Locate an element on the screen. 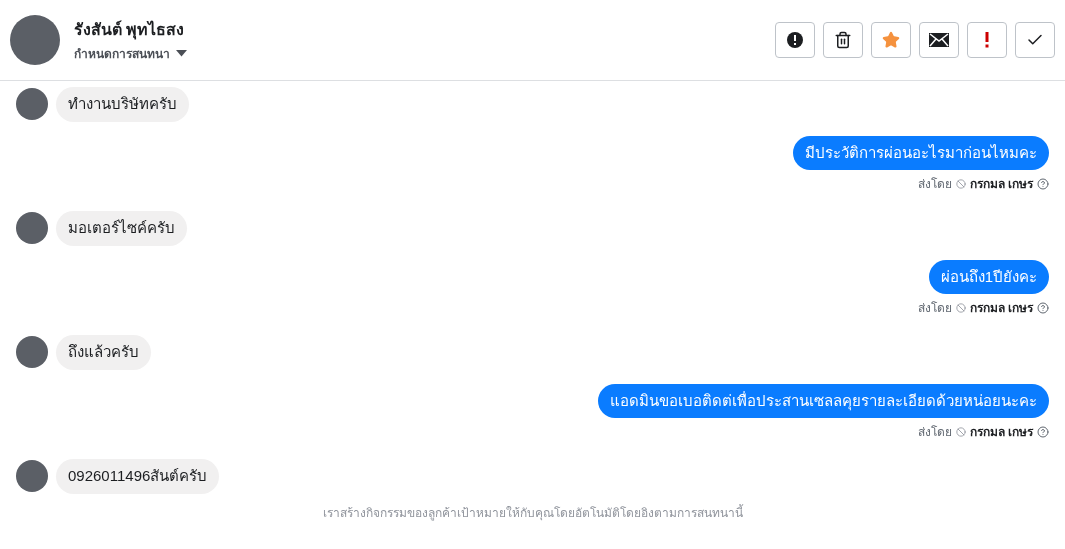  outgoing-message: ผ่อนถึง1ปียังคะ is located at coordinates (988, 276).